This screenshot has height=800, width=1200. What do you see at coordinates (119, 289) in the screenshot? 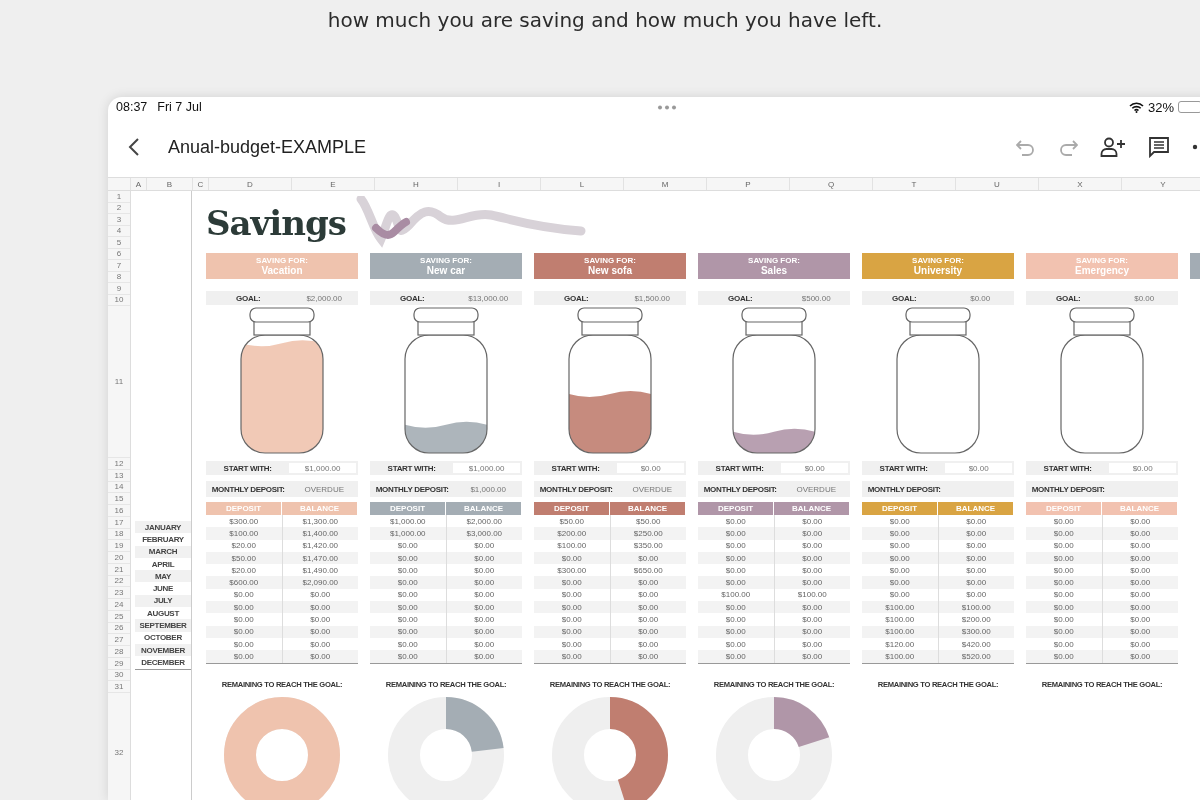
I see `row-number: 9` at bounding box center [119, 289].